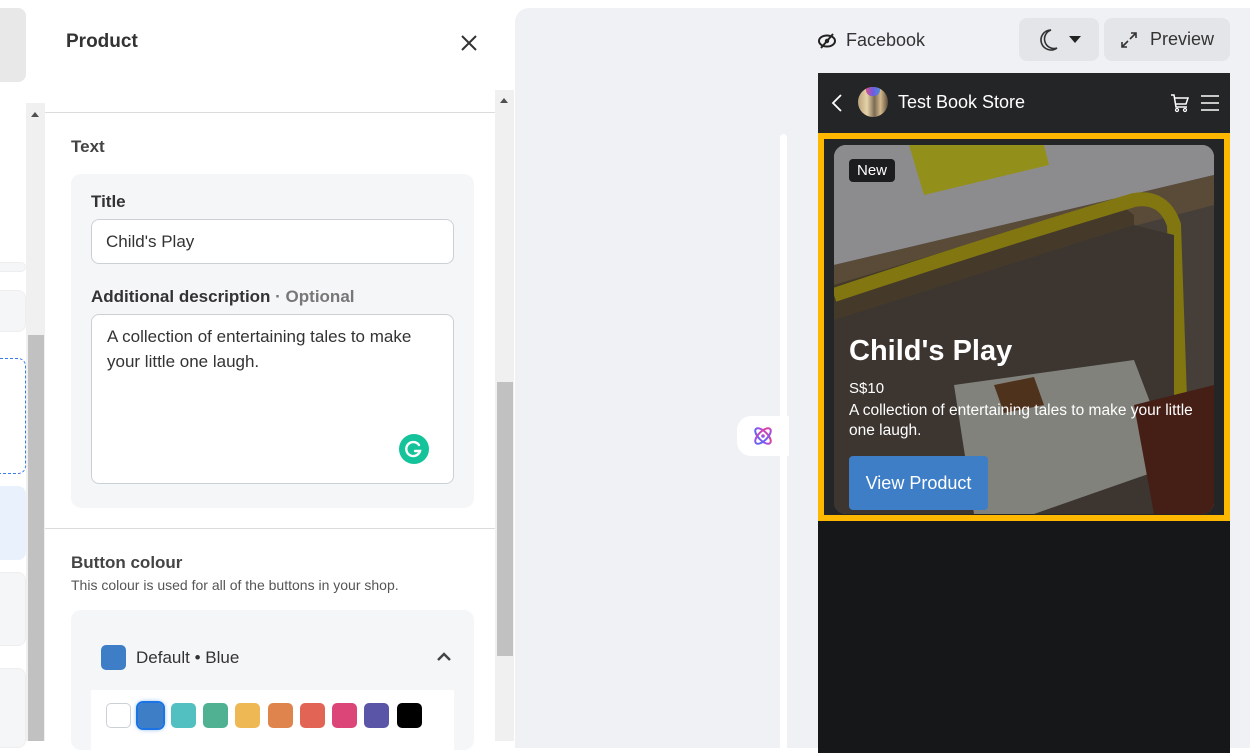  I want to click on ai-assistant-button, so click(763, 436).